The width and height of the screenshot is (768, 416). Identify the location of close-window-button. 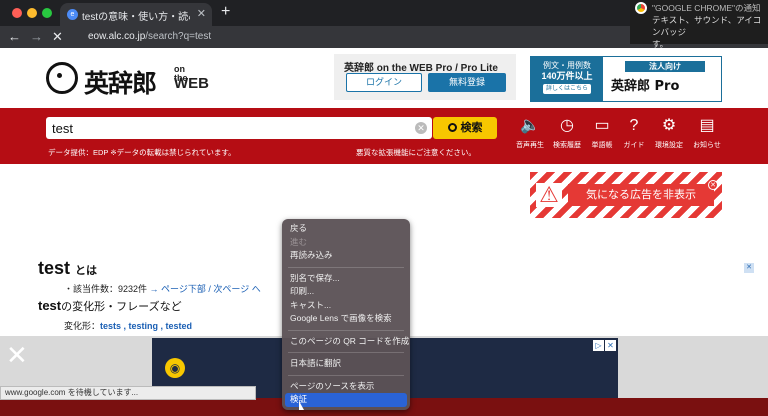
(17, 13).